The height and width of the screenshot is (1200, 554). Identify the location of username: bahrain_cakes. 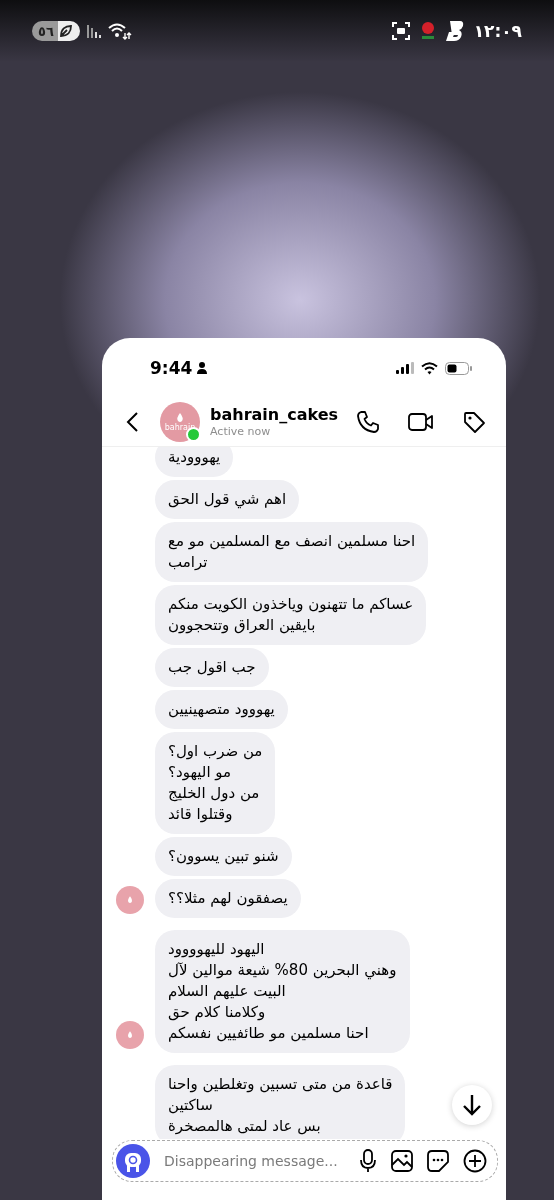
(283, 415).